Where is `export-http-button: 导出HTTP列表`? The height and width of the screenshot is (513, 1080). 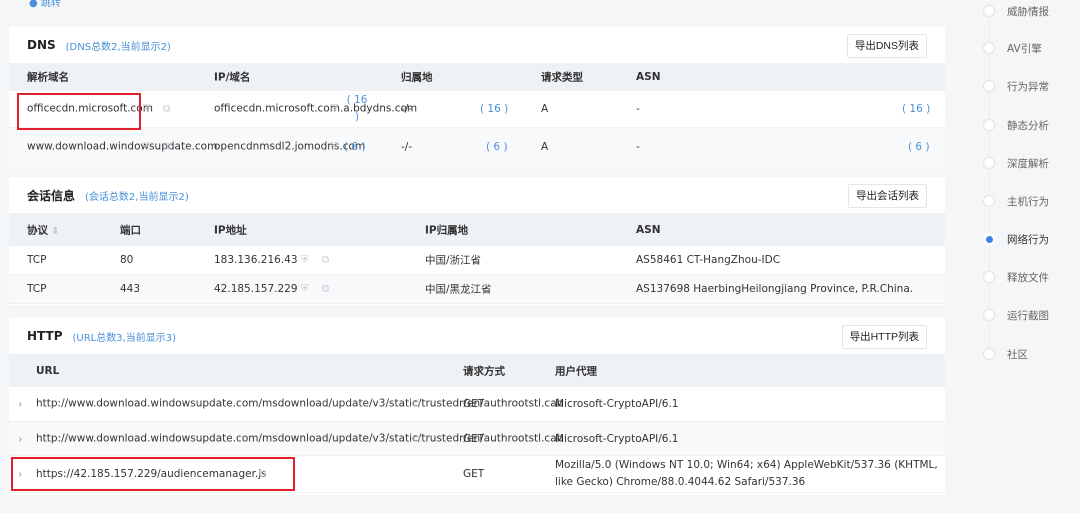
export-http-button: 导出HTTP列表 is located at coordinates (884, 337).